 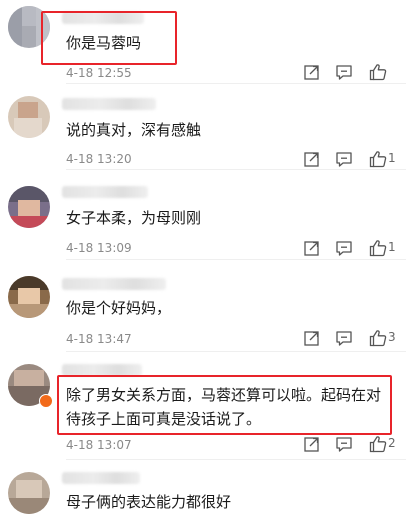 What do you see at coordinates (134, 218) in the screenshot?
I see `comment-text: 女子本柔，为母则刚` at bounding box center [134, 218].